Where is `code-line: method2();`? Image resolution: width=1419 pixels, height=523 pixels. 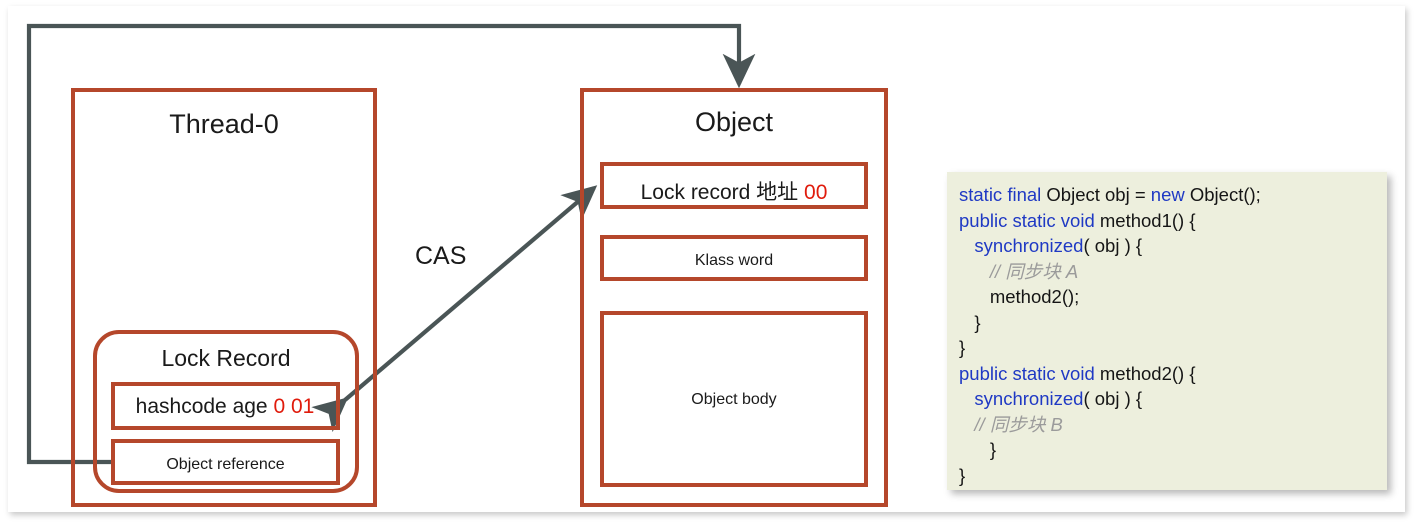 code-line: method2(); is located at coordinates (1173, 297).